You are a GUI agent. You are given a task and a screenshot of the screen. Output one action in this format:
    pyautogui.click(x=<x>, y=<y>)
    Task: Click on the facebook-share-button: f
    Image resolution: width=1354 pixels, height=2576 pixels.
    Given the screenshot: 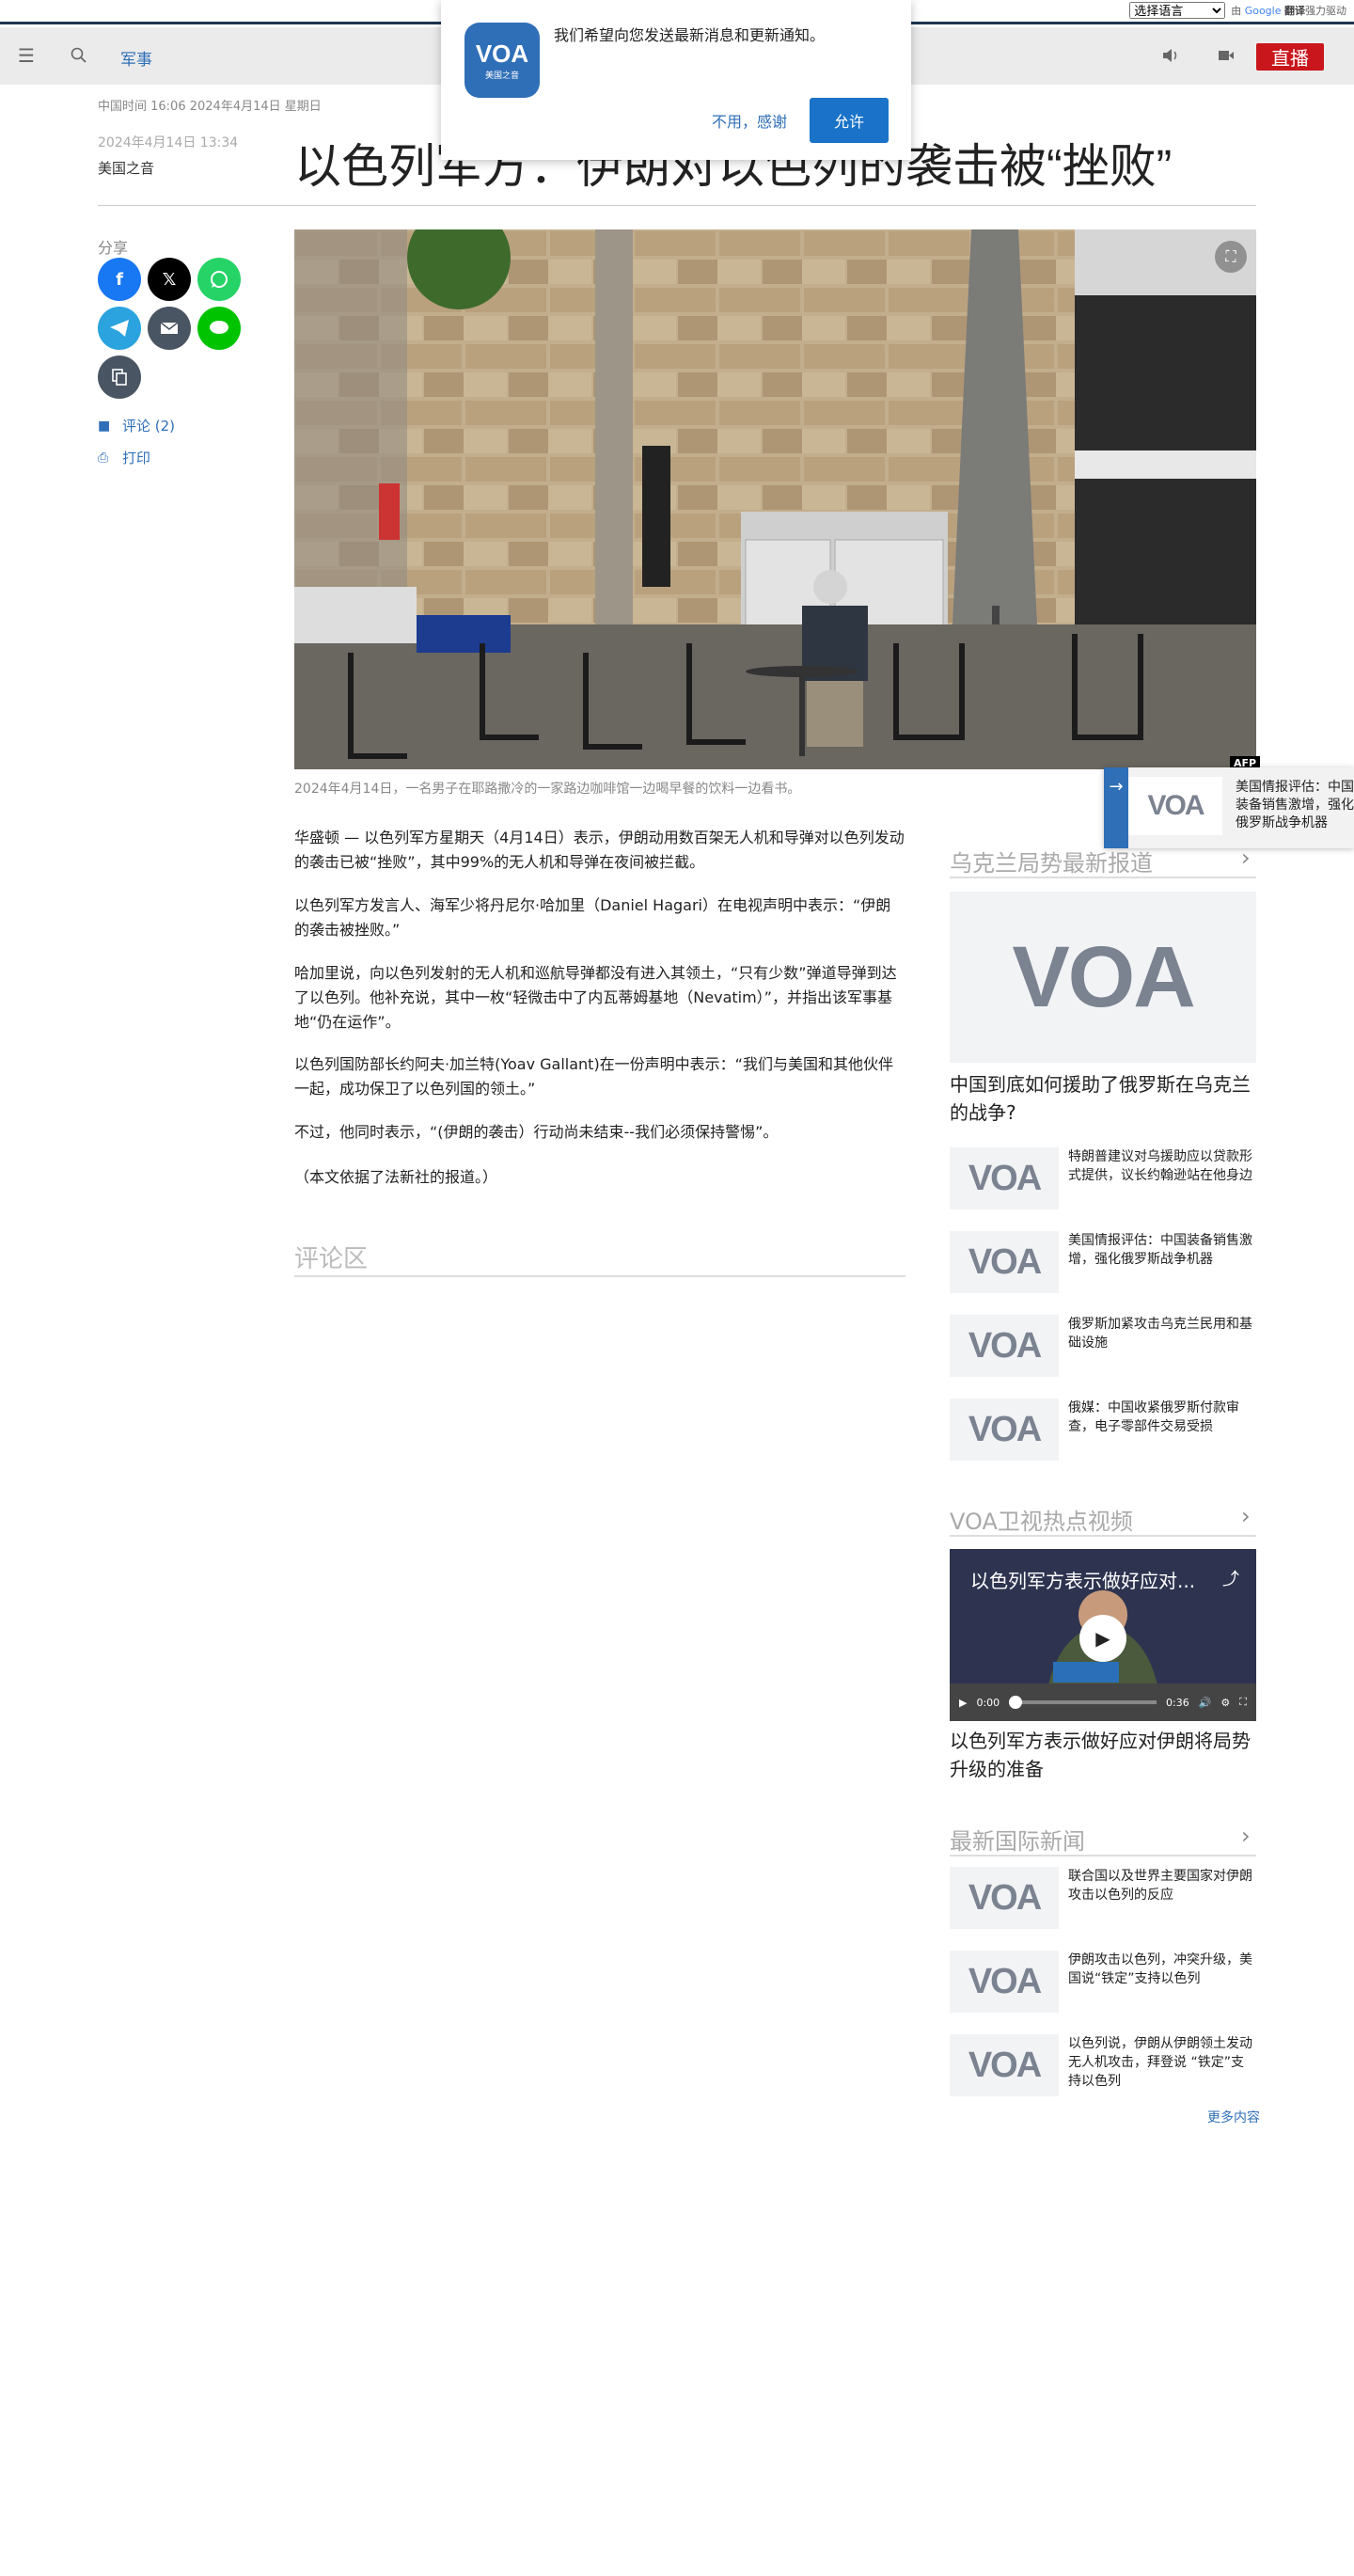 What is the action you would take?
    pyautogui.click(x=119, y=279)
    